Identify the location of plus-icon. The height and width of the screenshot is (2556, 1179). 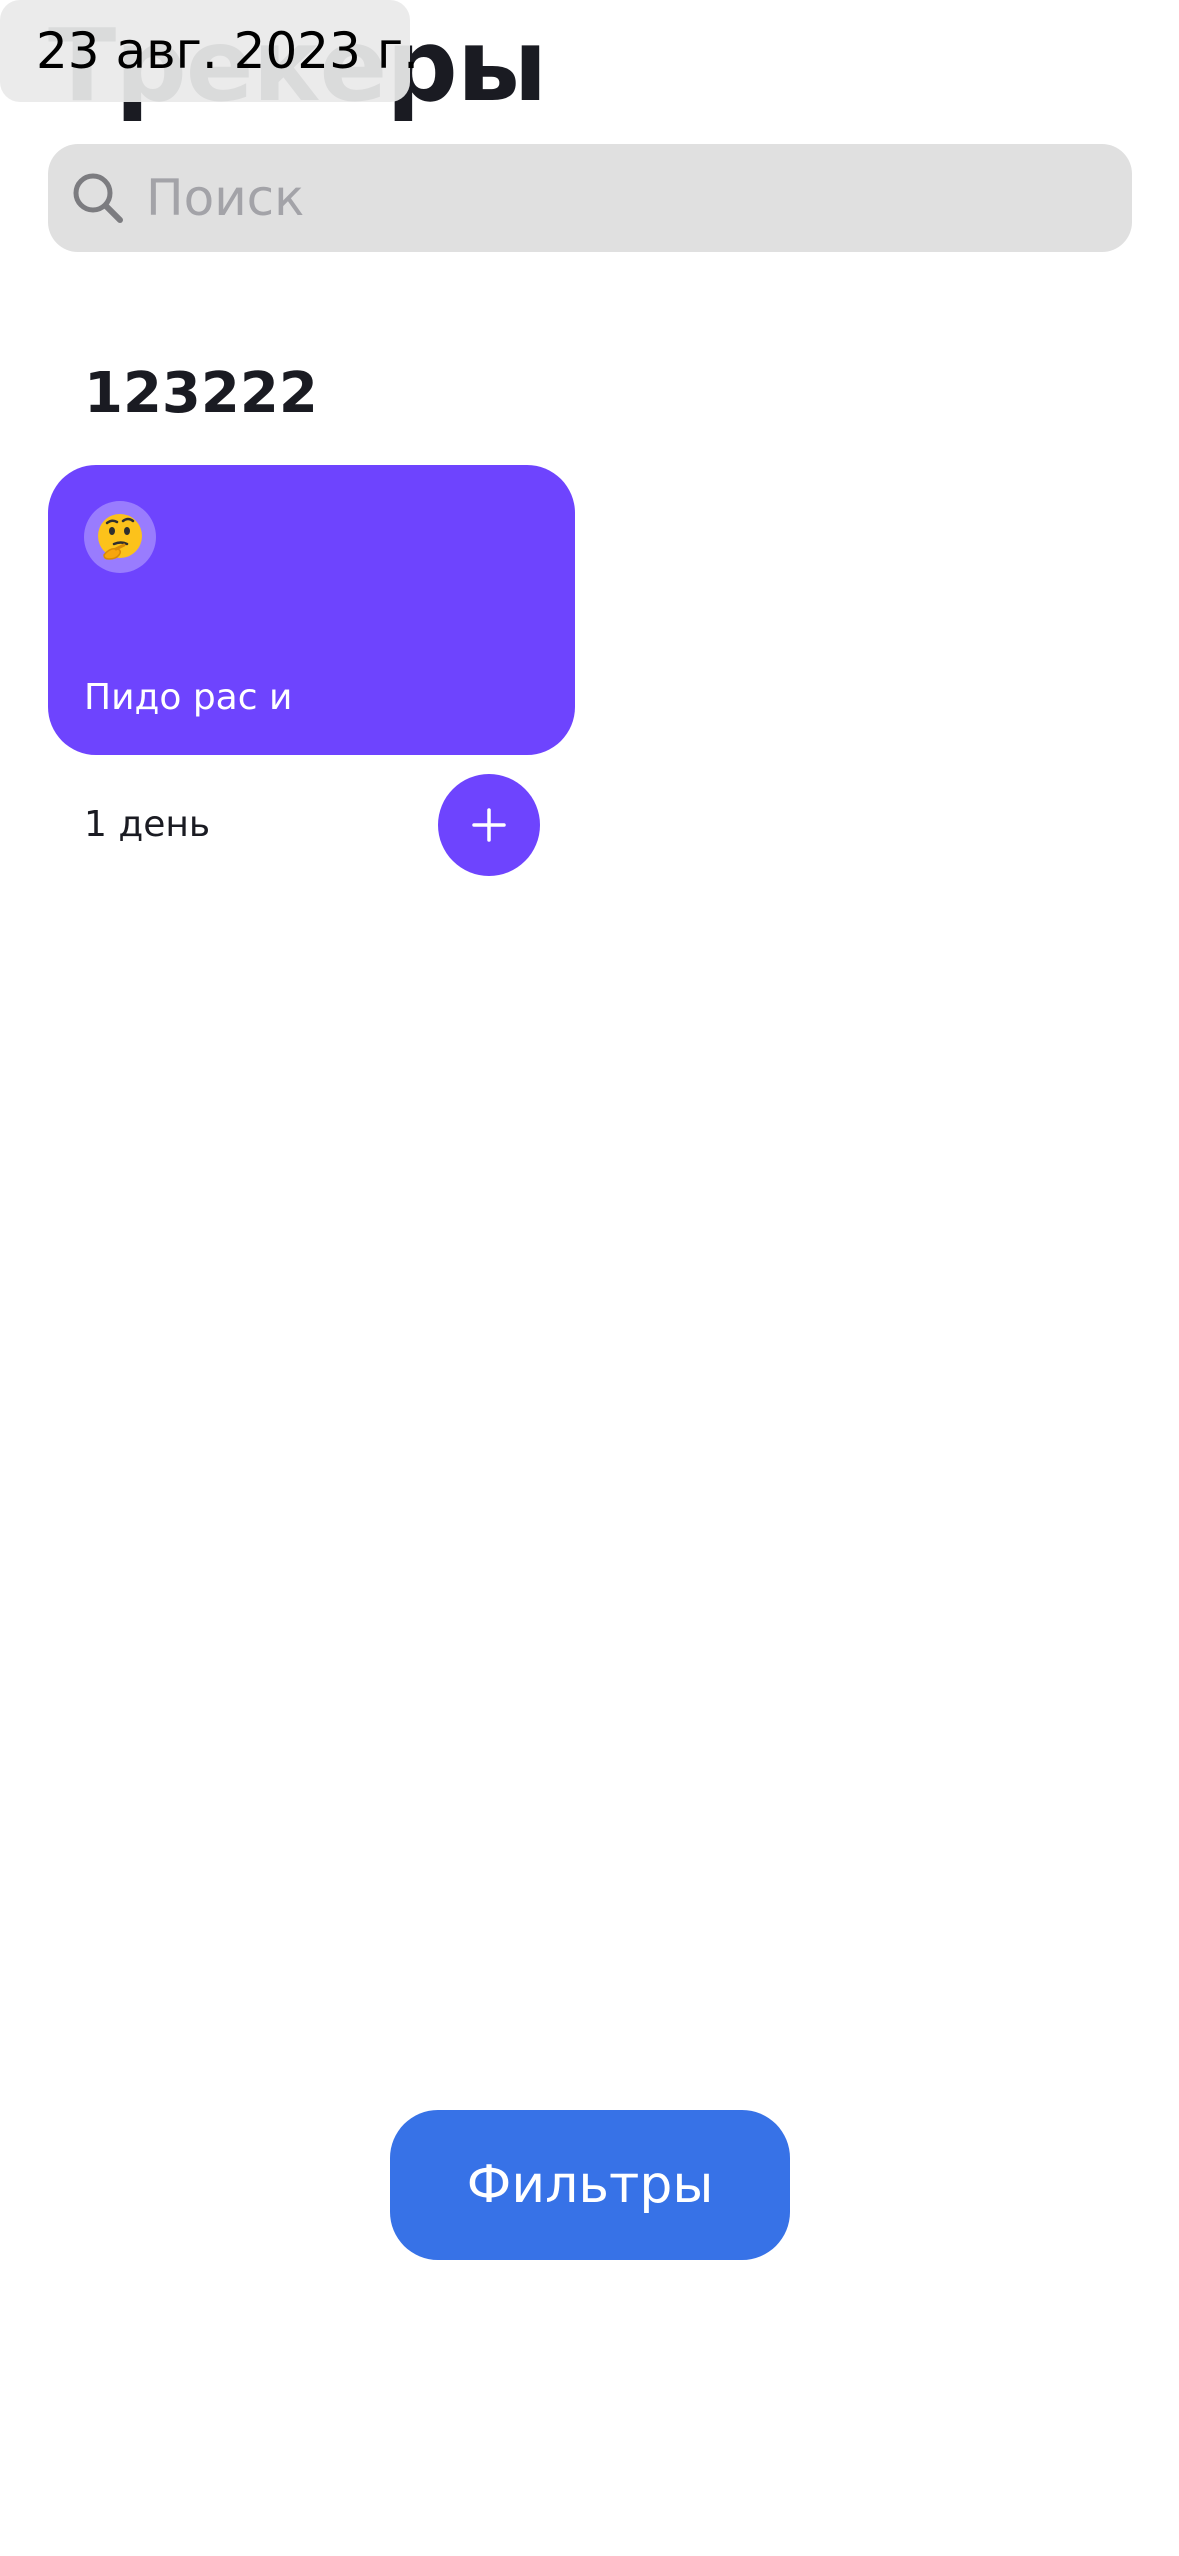
(489, 825).